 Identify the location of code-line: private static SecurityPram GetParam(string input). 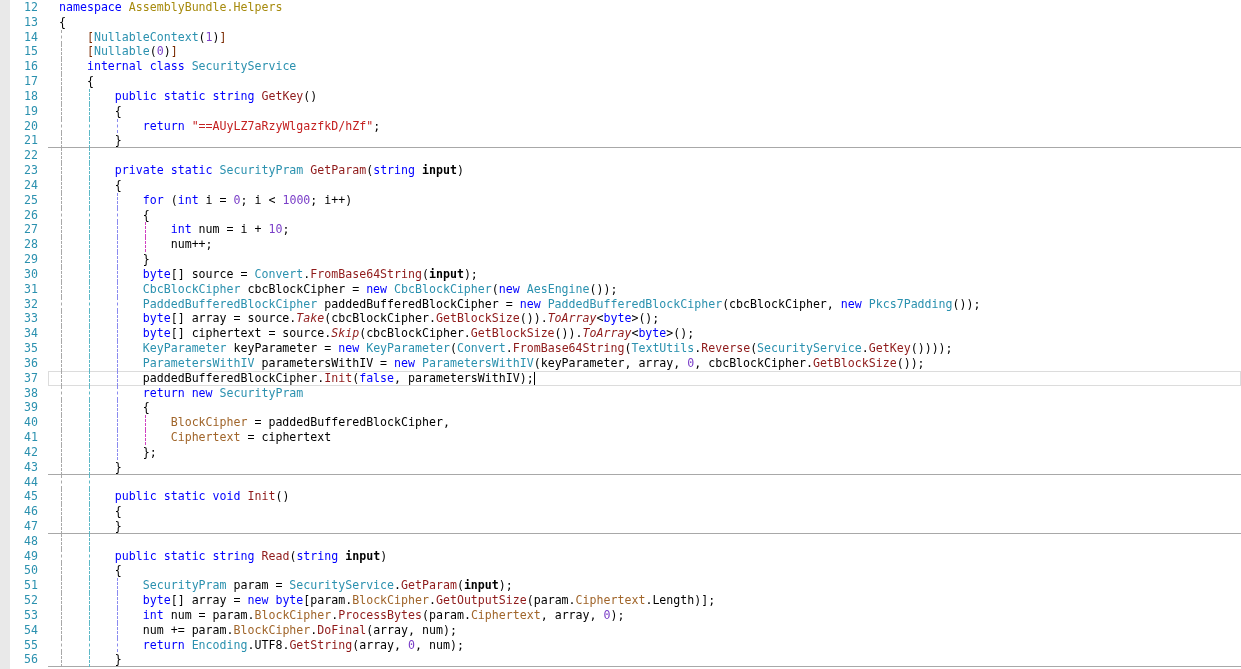
(289, 170).